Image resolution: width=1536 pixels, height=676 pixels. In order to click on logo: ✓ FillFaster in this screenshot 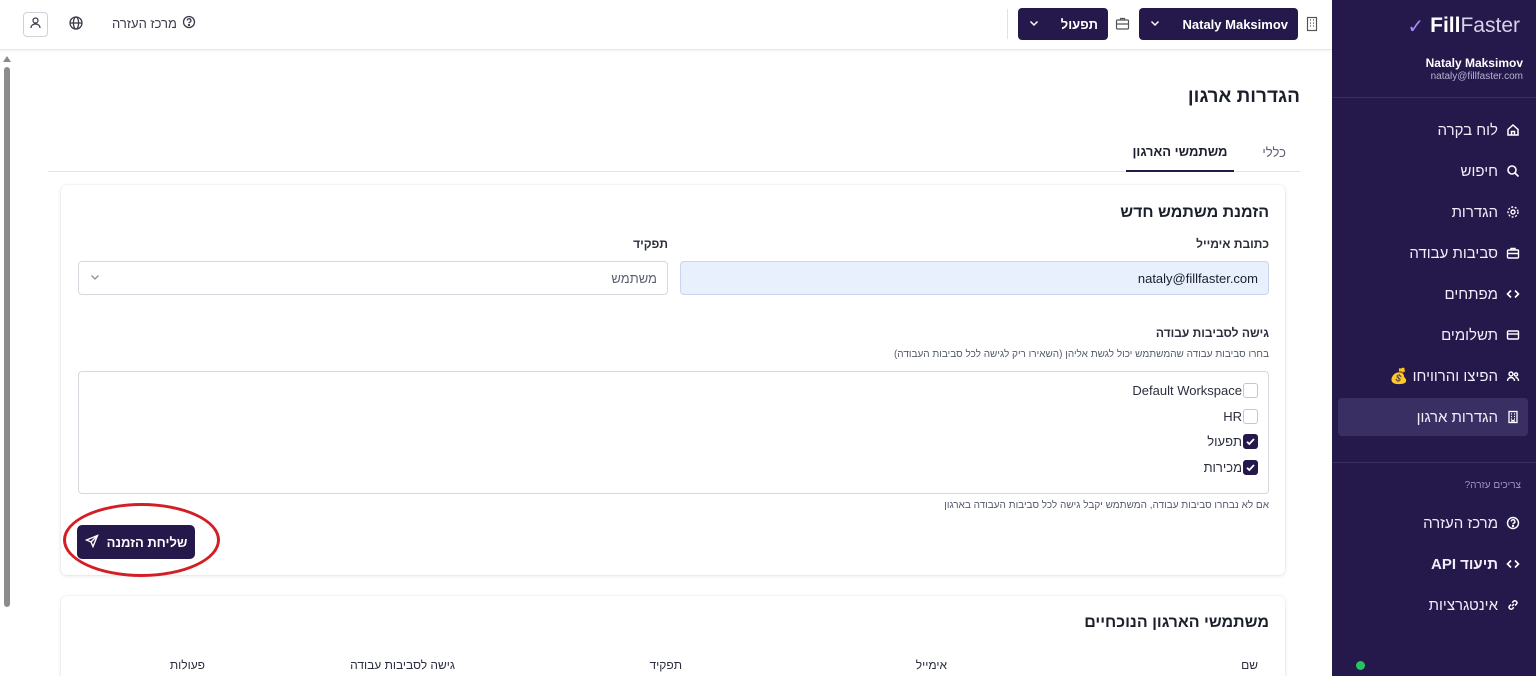, I will do `click(1463, 26)`.